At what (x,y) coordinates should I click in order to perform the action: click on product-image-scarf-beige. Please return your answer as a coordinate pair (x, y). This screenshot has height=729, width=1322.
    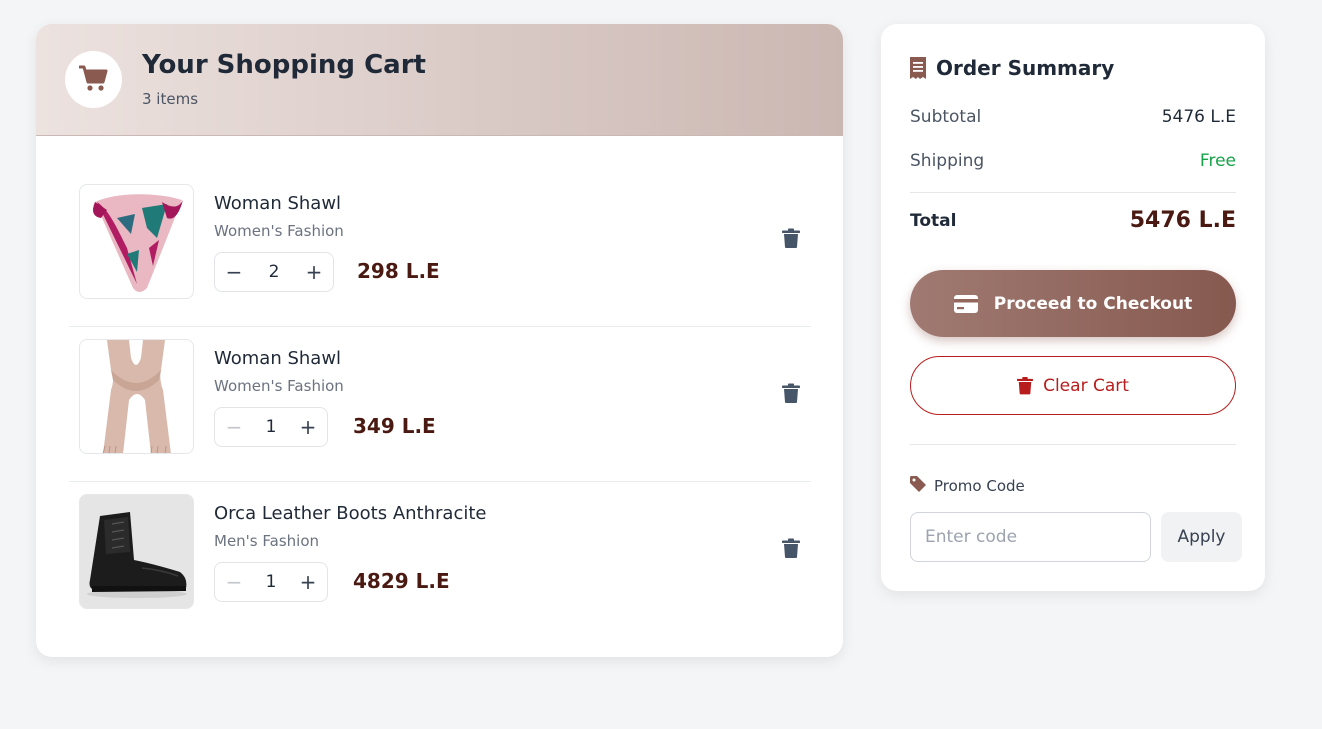
    Looking at the image, I should click on (136, 396).